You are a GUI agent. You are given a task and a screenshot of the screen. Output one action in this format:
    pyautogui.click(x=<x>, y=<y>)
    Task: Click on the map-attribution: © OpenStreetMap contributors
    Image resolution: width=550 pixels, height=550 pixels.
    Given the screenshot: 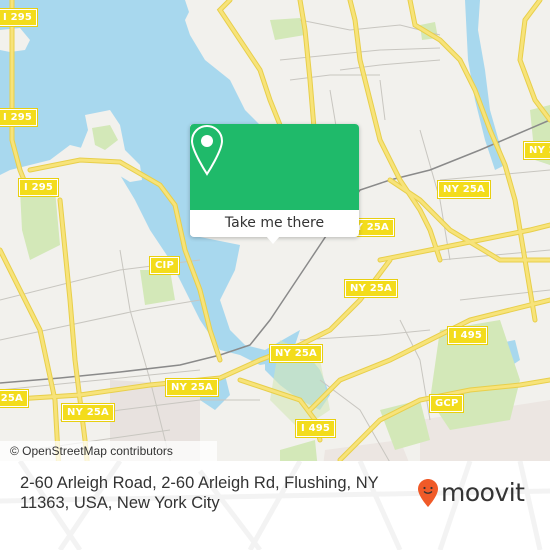 What is the action you would take?
    pyautogui.click(x=108, y=451)
    